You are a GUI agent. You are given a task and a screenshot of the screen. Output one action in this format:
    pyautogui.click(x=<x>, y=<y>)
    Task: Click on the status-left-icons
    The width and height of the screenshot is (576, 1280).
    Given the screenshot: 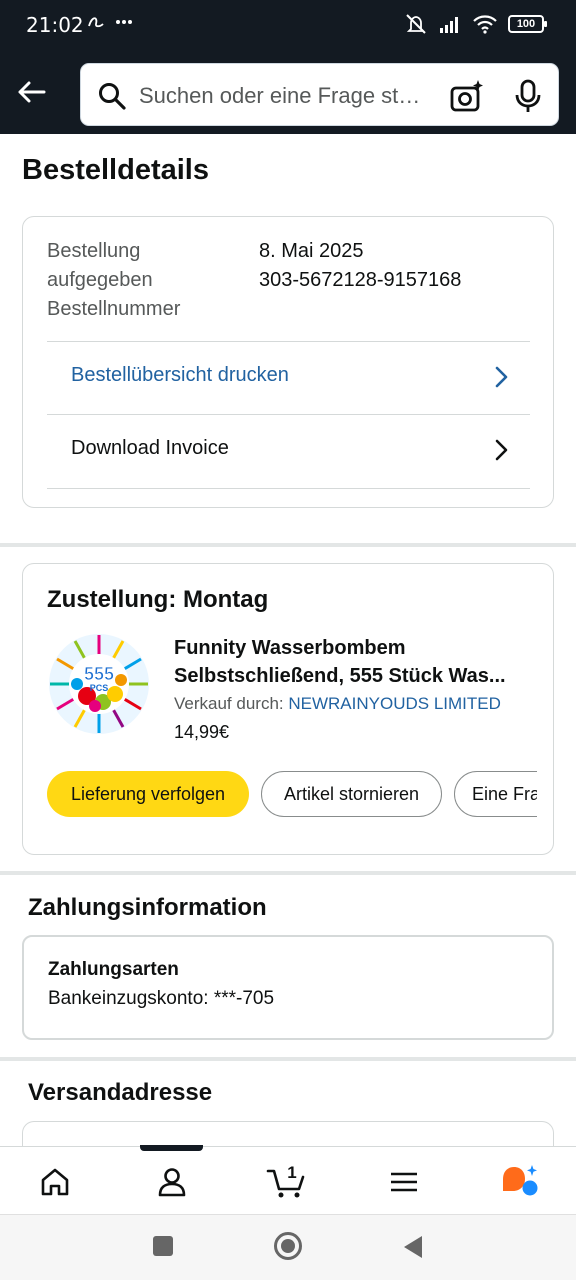 What is the action you would take?
    pyautogui.click(x=110, y=22)
    